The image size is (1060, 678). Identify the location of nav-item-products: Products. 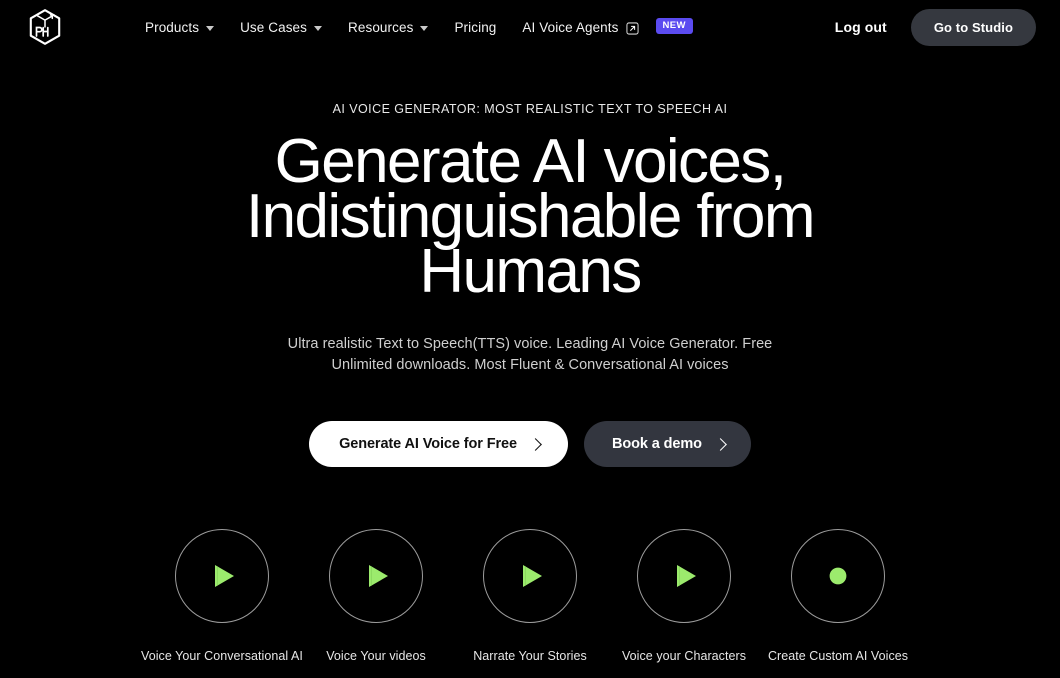
(179, 27).